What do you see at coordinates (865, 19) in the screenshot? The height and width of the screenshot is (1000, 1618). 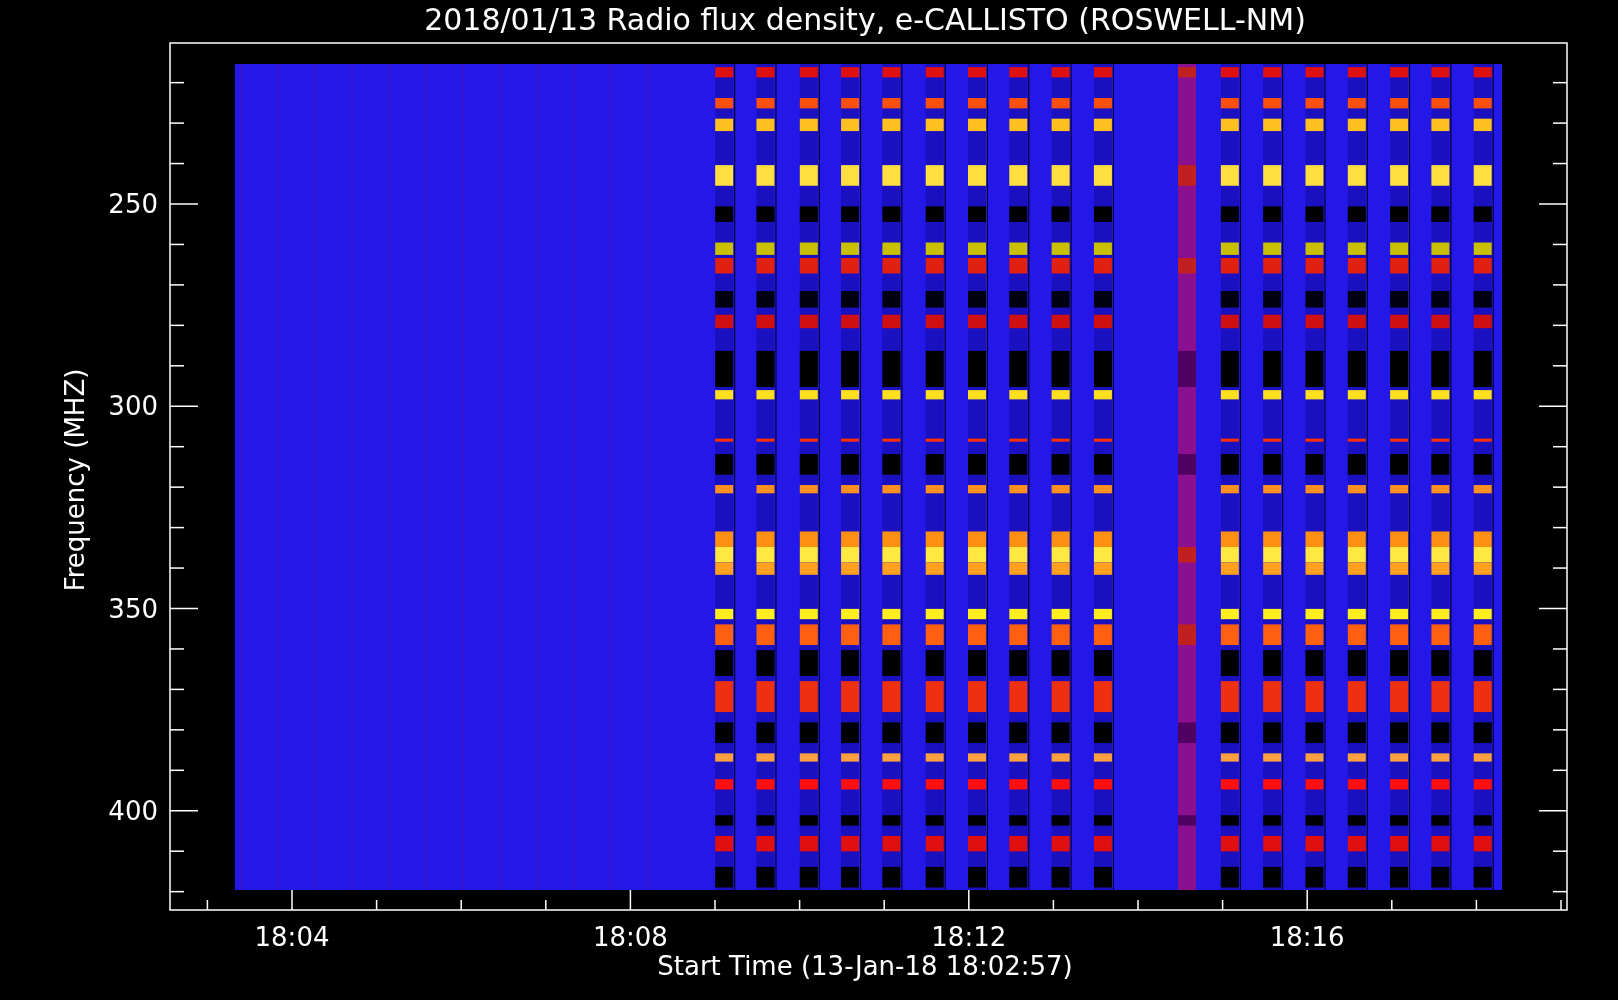 I see `chart-title: 2018/01/13 Radio flux density, e-CALLISTO (ROSWELL-NM)` at bounding box center [865, 19].